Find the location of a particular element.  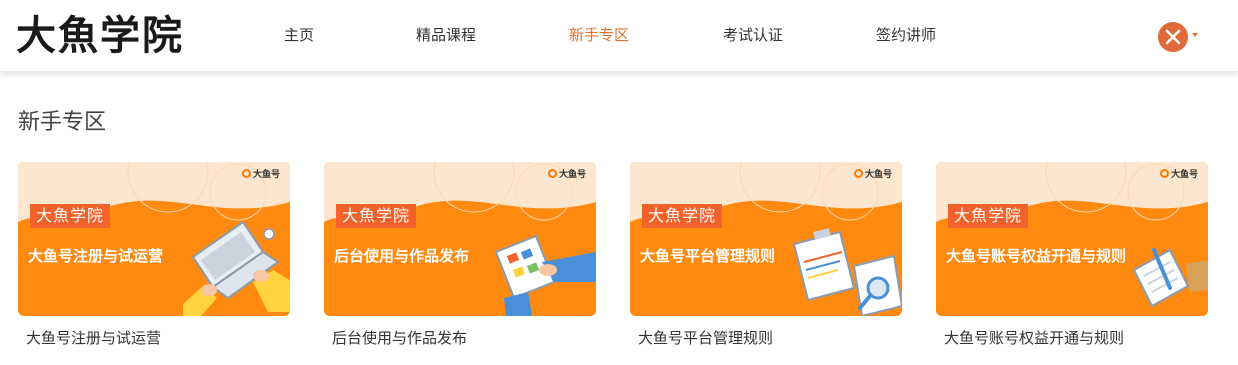

banner-title: 大鱼号账号权益开通与规则 is located at coordinates (1036, 256).